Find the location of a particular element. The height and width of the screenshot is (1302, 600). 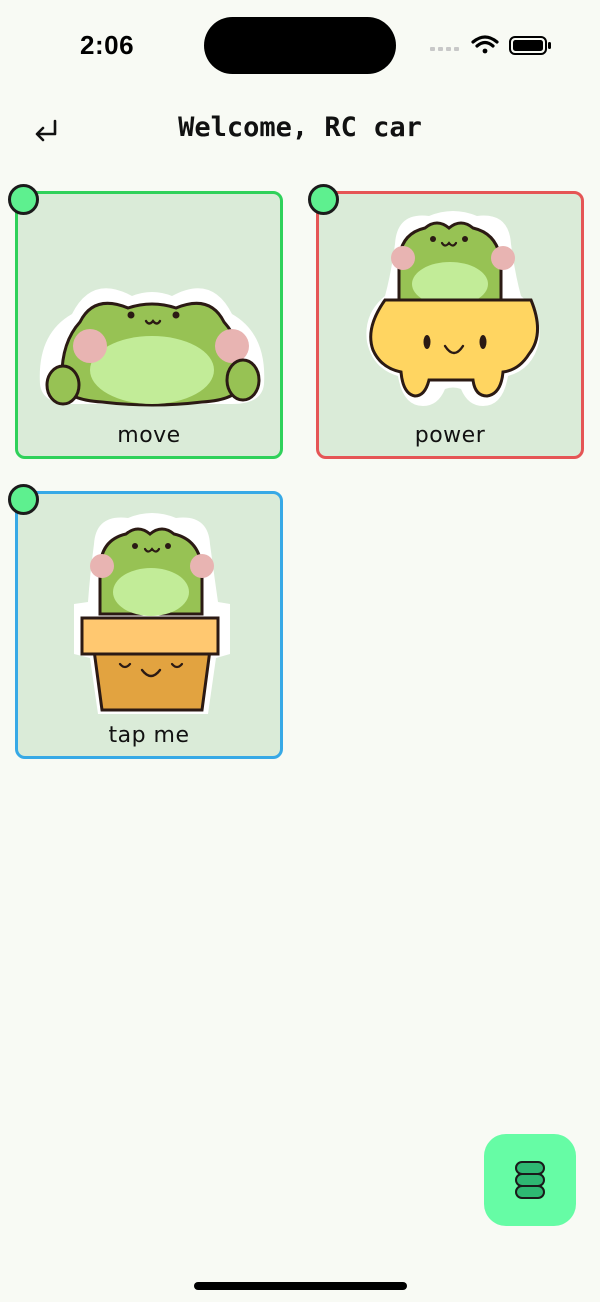

battery-icon is located at coordinates (530, 45).